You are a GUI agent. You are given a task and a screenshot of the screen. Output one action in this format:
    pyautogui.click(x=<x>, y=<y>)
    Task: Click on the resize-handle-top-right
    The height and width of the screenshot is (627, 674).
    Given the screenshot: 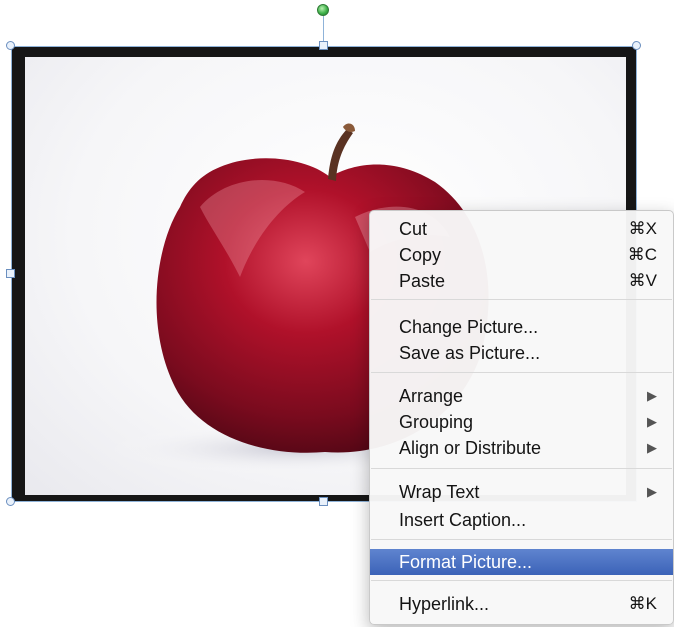 What is the action you would take?
    pyautogui.click(x=636, y=45)
    